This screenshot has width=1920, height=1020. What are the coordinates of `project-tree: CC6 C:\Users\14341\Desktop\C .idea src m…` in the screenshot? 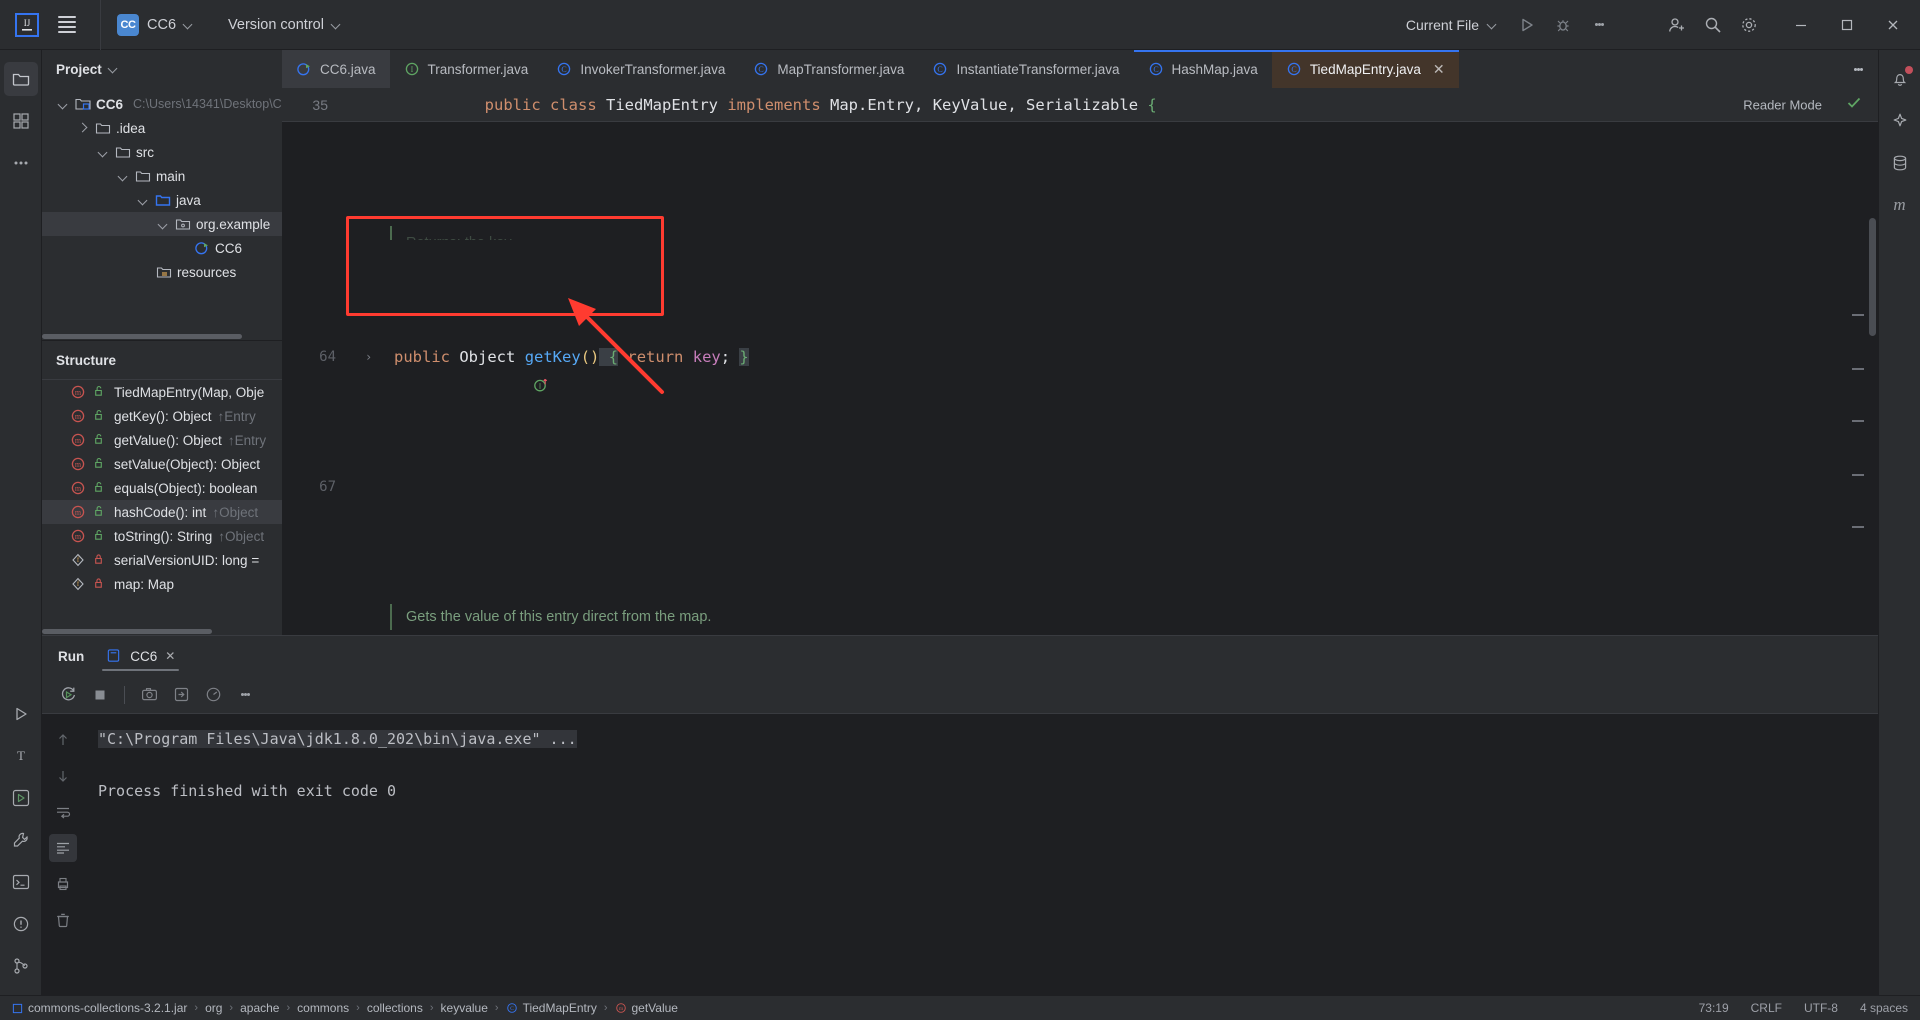 It's located at (162, 214).